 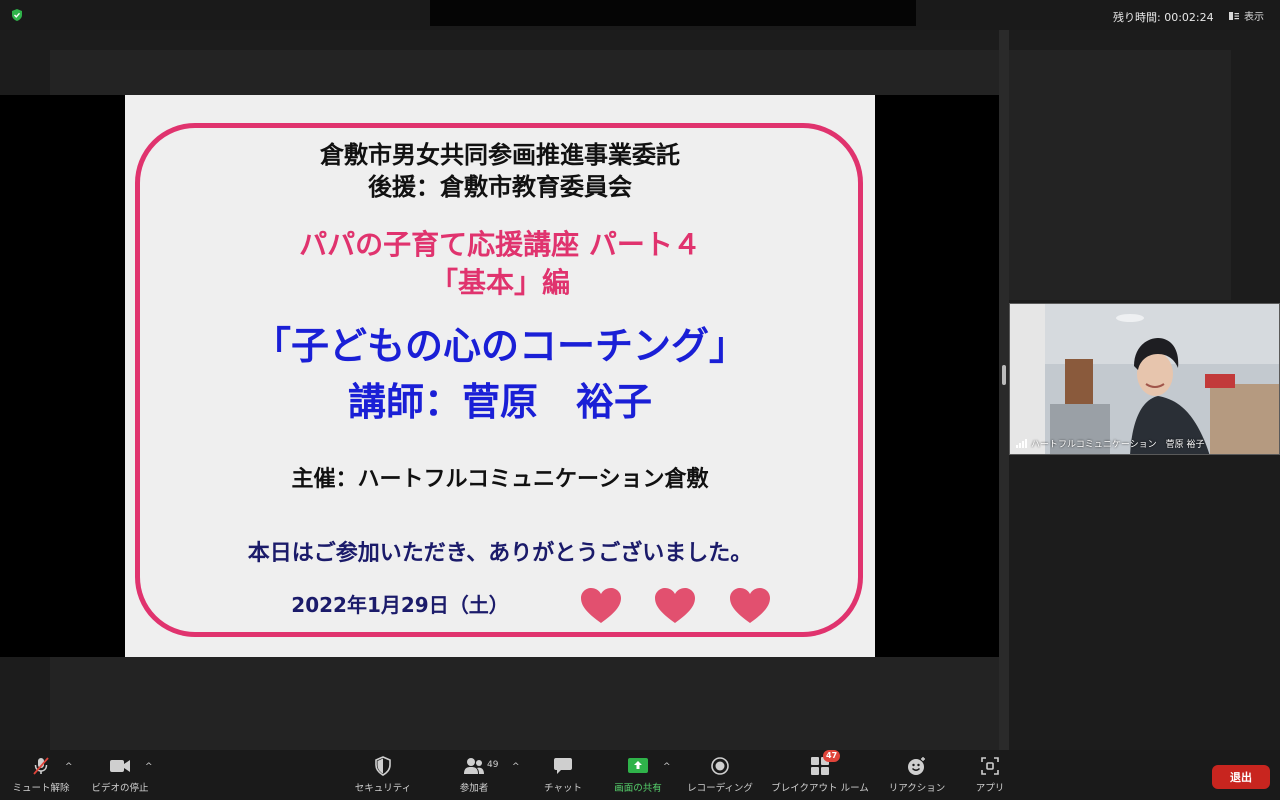 I want to click on view-label: 表示, so click(x=1254, y=17).